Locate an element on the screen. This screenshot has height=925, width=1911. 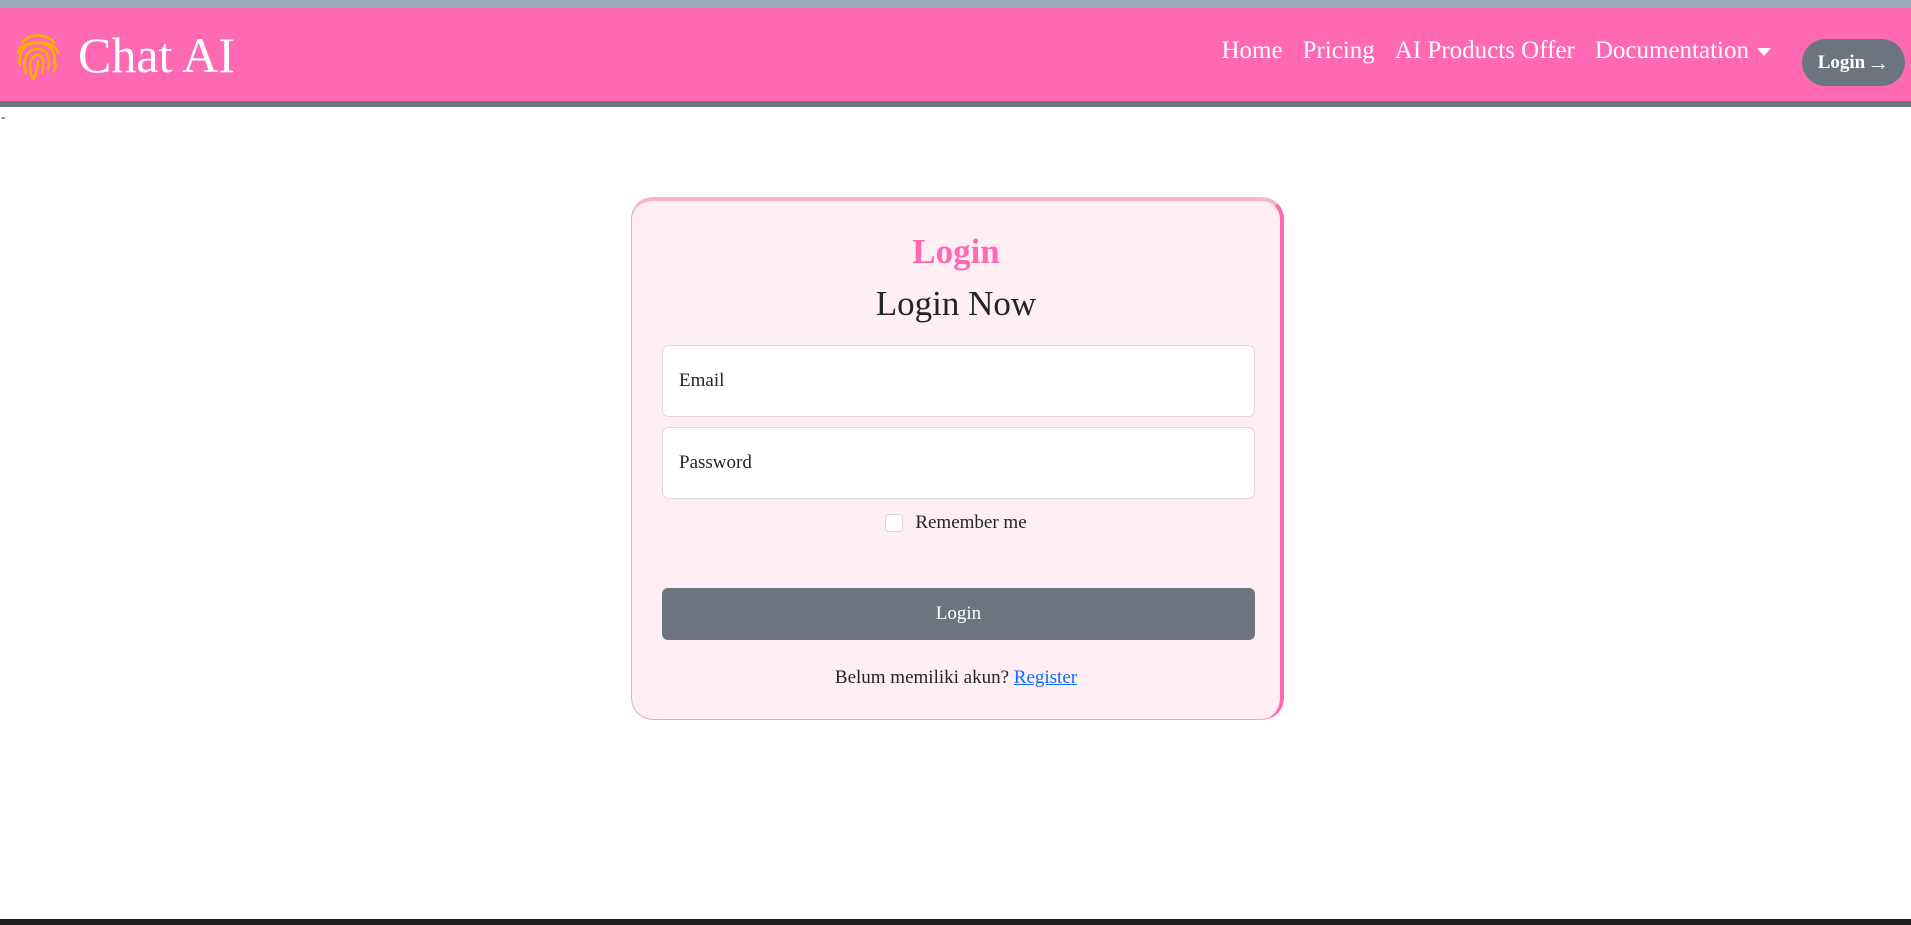
card-subtitle: Login Now is located at coordinates (956, 303).